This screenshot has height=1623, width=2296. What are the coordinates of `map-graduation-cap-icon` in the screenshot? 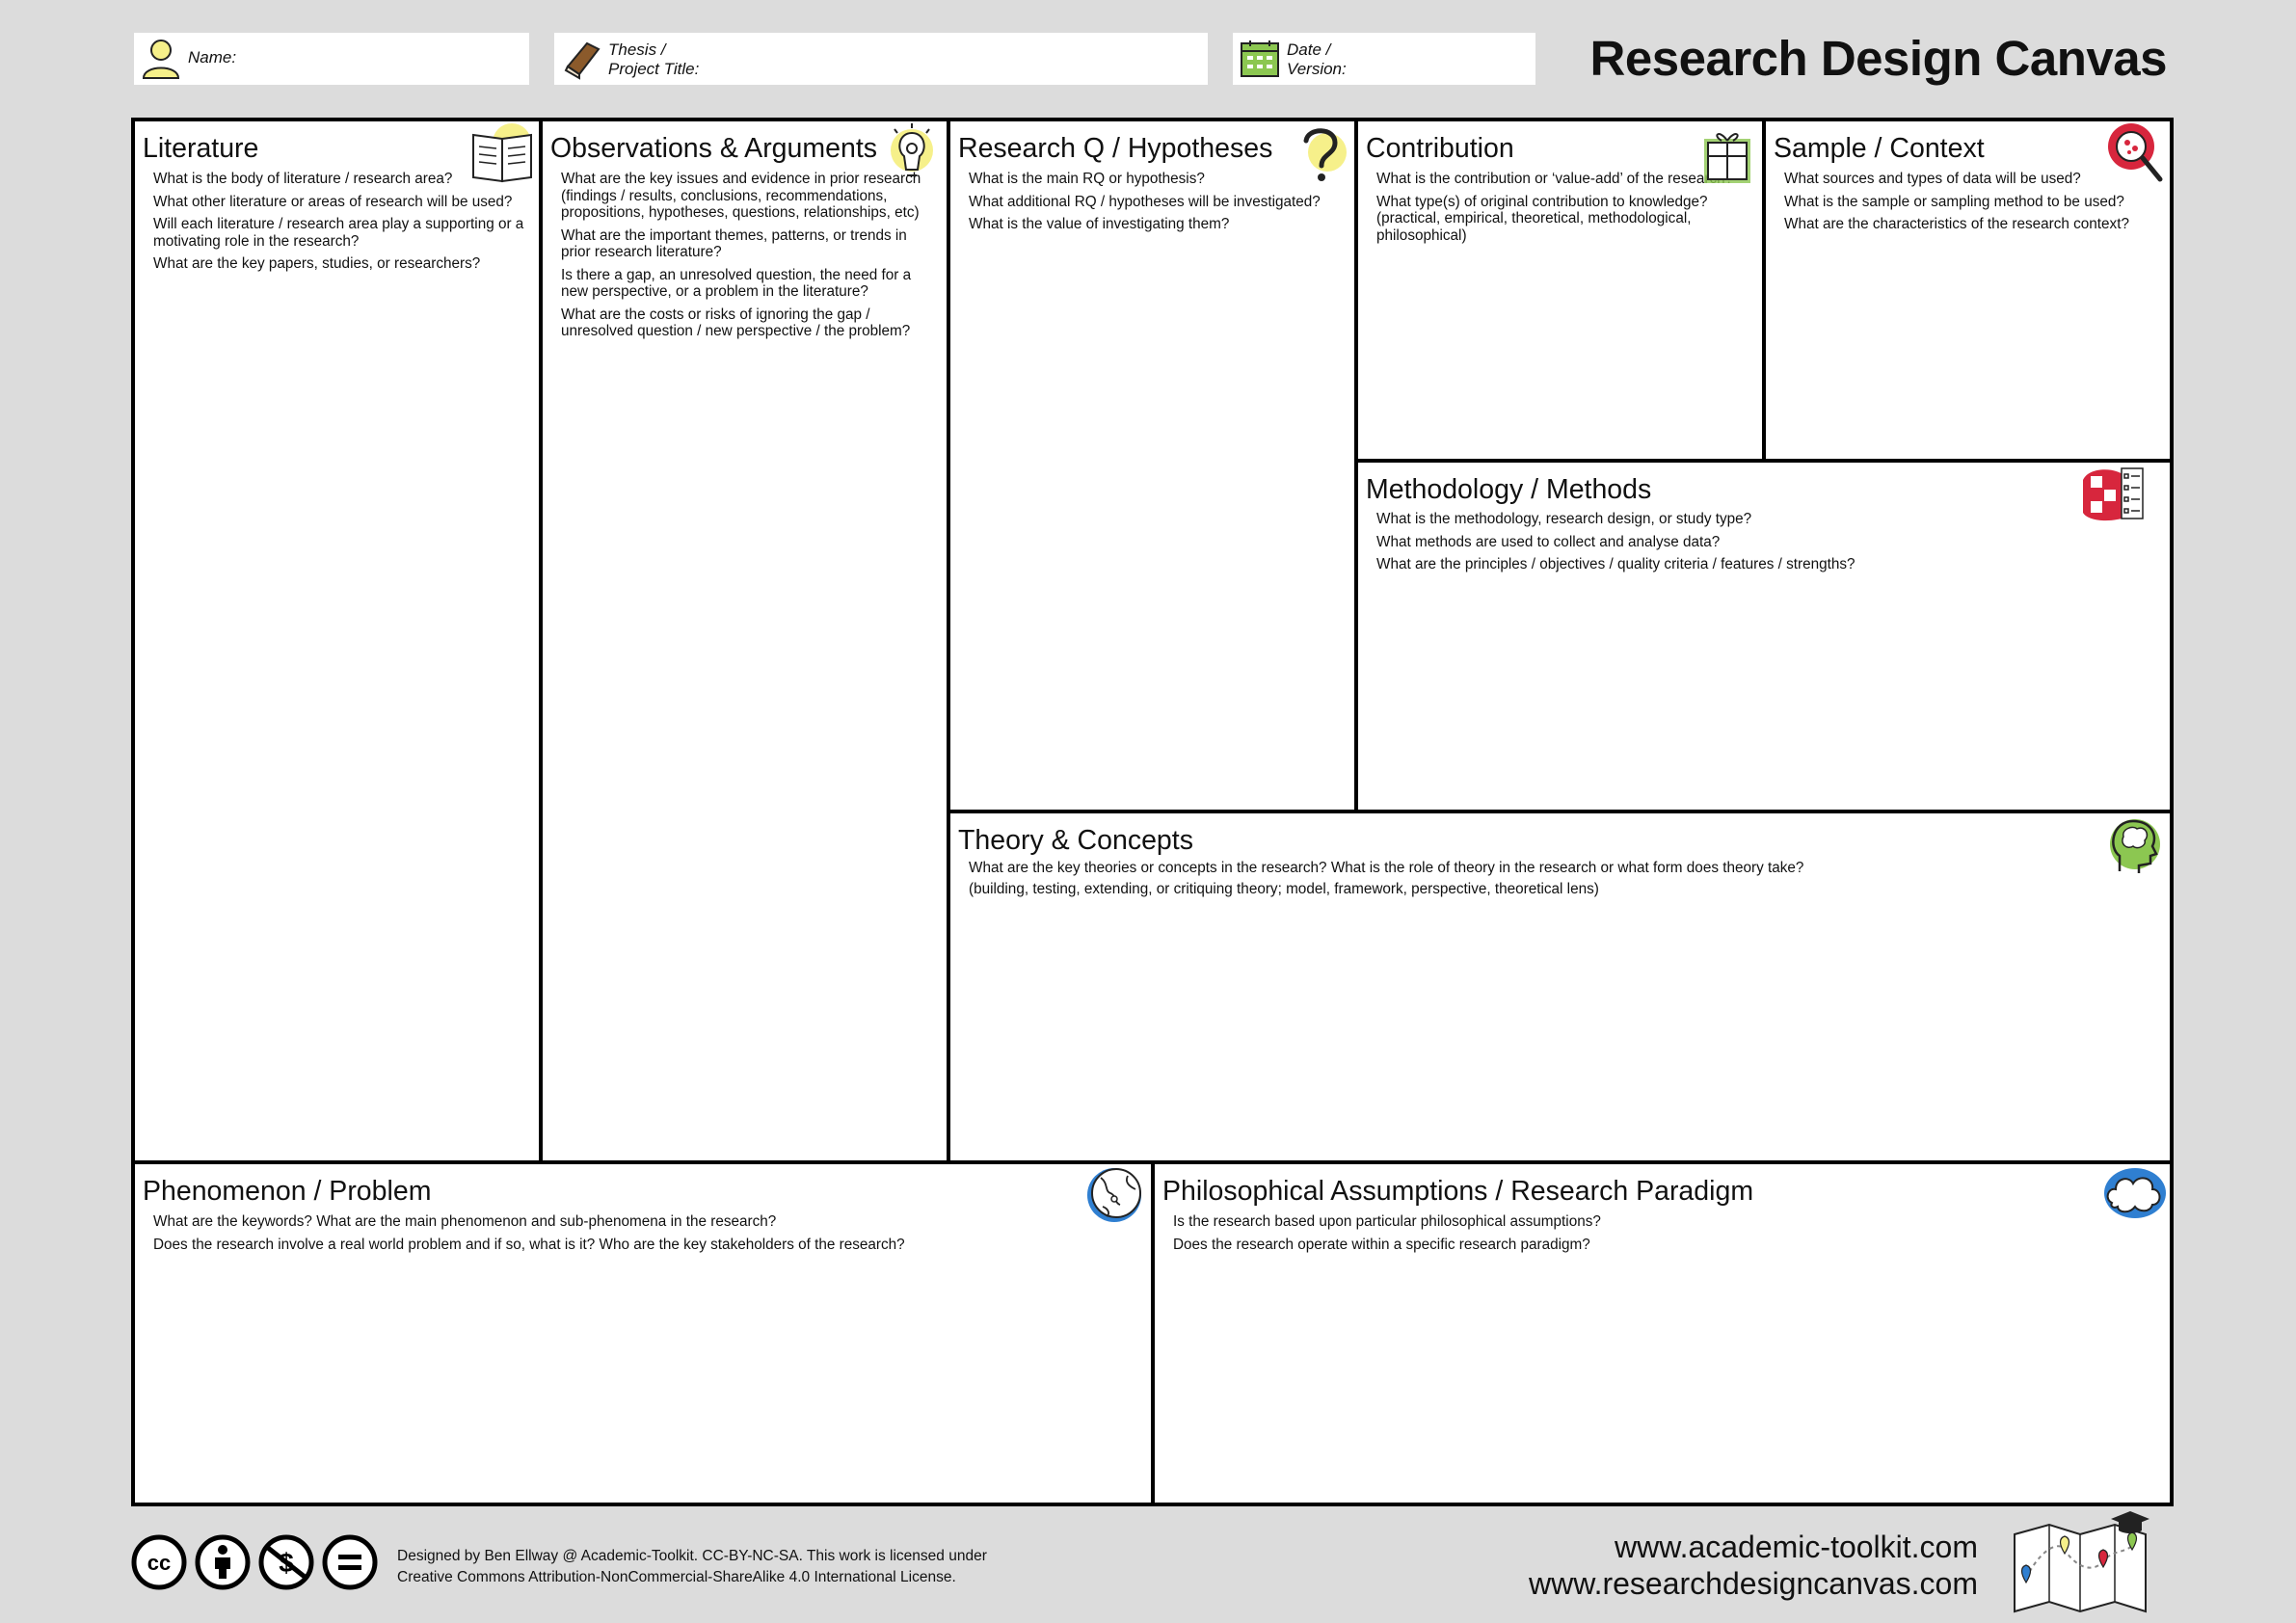 It's located at (2081, 1562).